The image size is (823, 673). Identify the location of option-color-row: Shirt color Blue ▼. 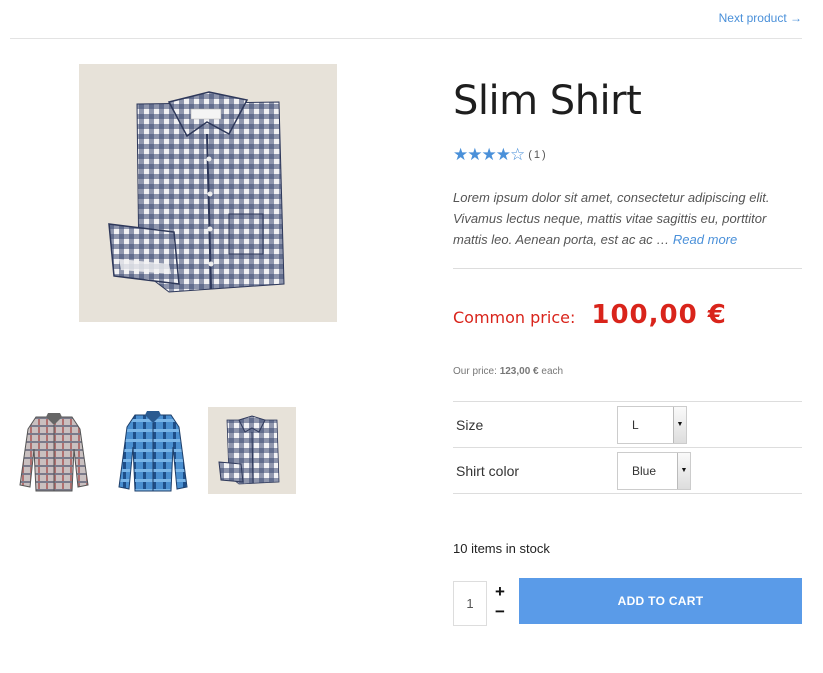
(627, 471).